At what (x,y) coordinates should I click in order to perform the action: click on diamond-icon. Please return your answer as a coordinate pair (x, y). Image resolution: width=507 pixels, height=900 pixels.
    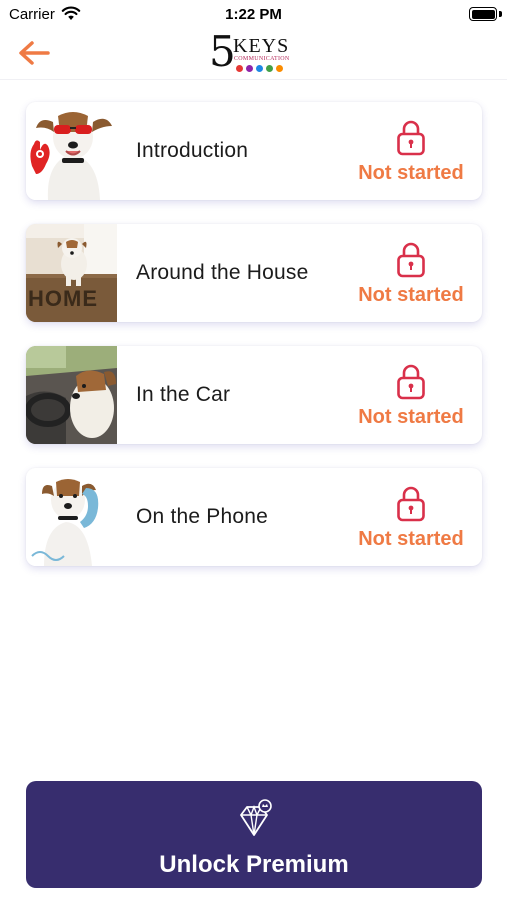
    Looking at the image, I should click on (256, 817).